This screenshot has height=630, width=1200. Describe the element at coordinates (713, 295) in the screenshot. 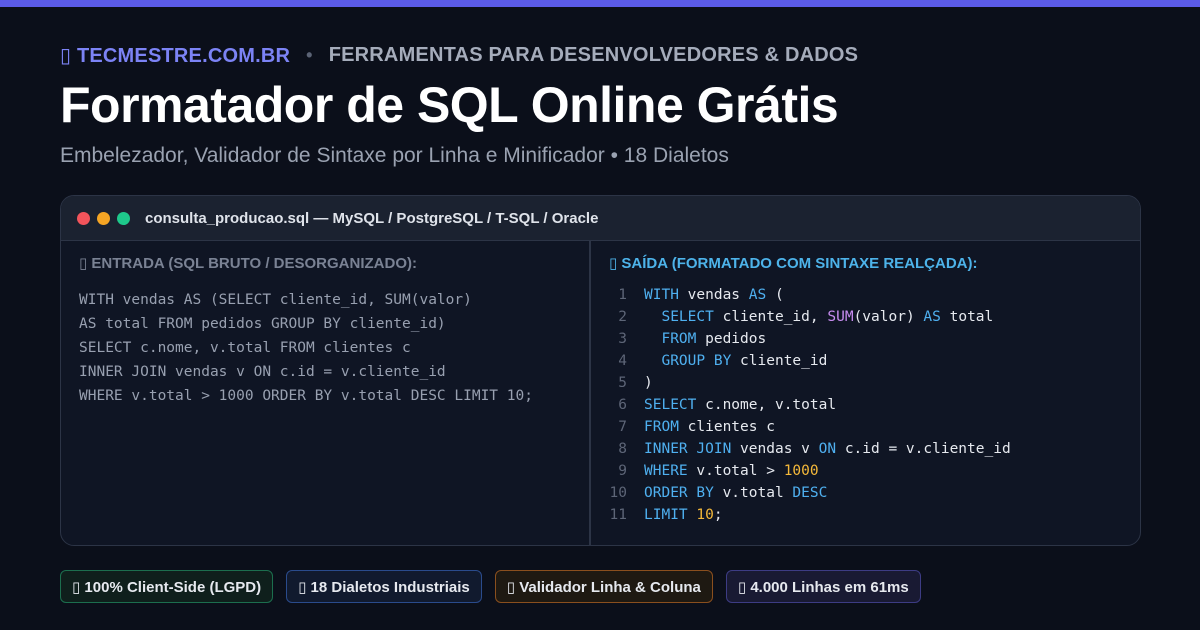

I see `sql-text: vendas` at that location.